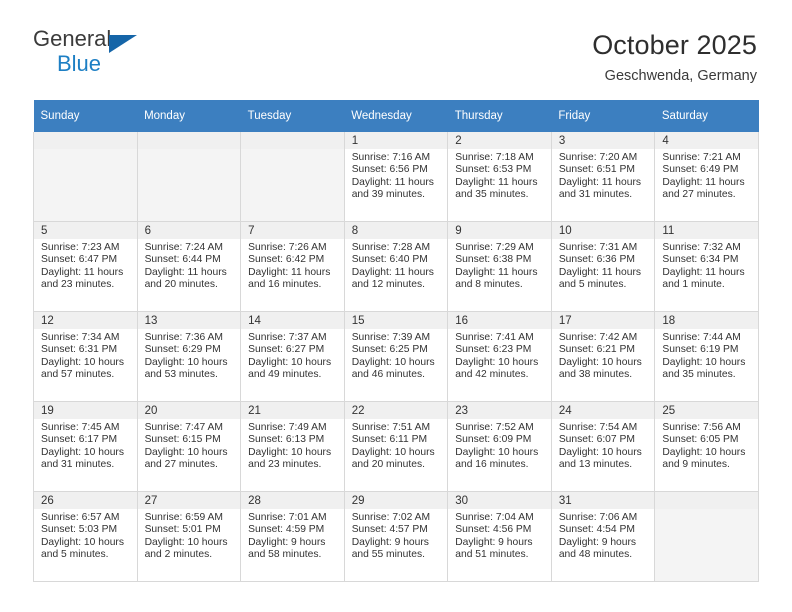 This screenshot has height=612, width=792. What do you see at coordinates (701, 427) in the screenshot?
I see `sunrise-text: Sunrise: 7:56 AM` at bounding box center [701, 427].